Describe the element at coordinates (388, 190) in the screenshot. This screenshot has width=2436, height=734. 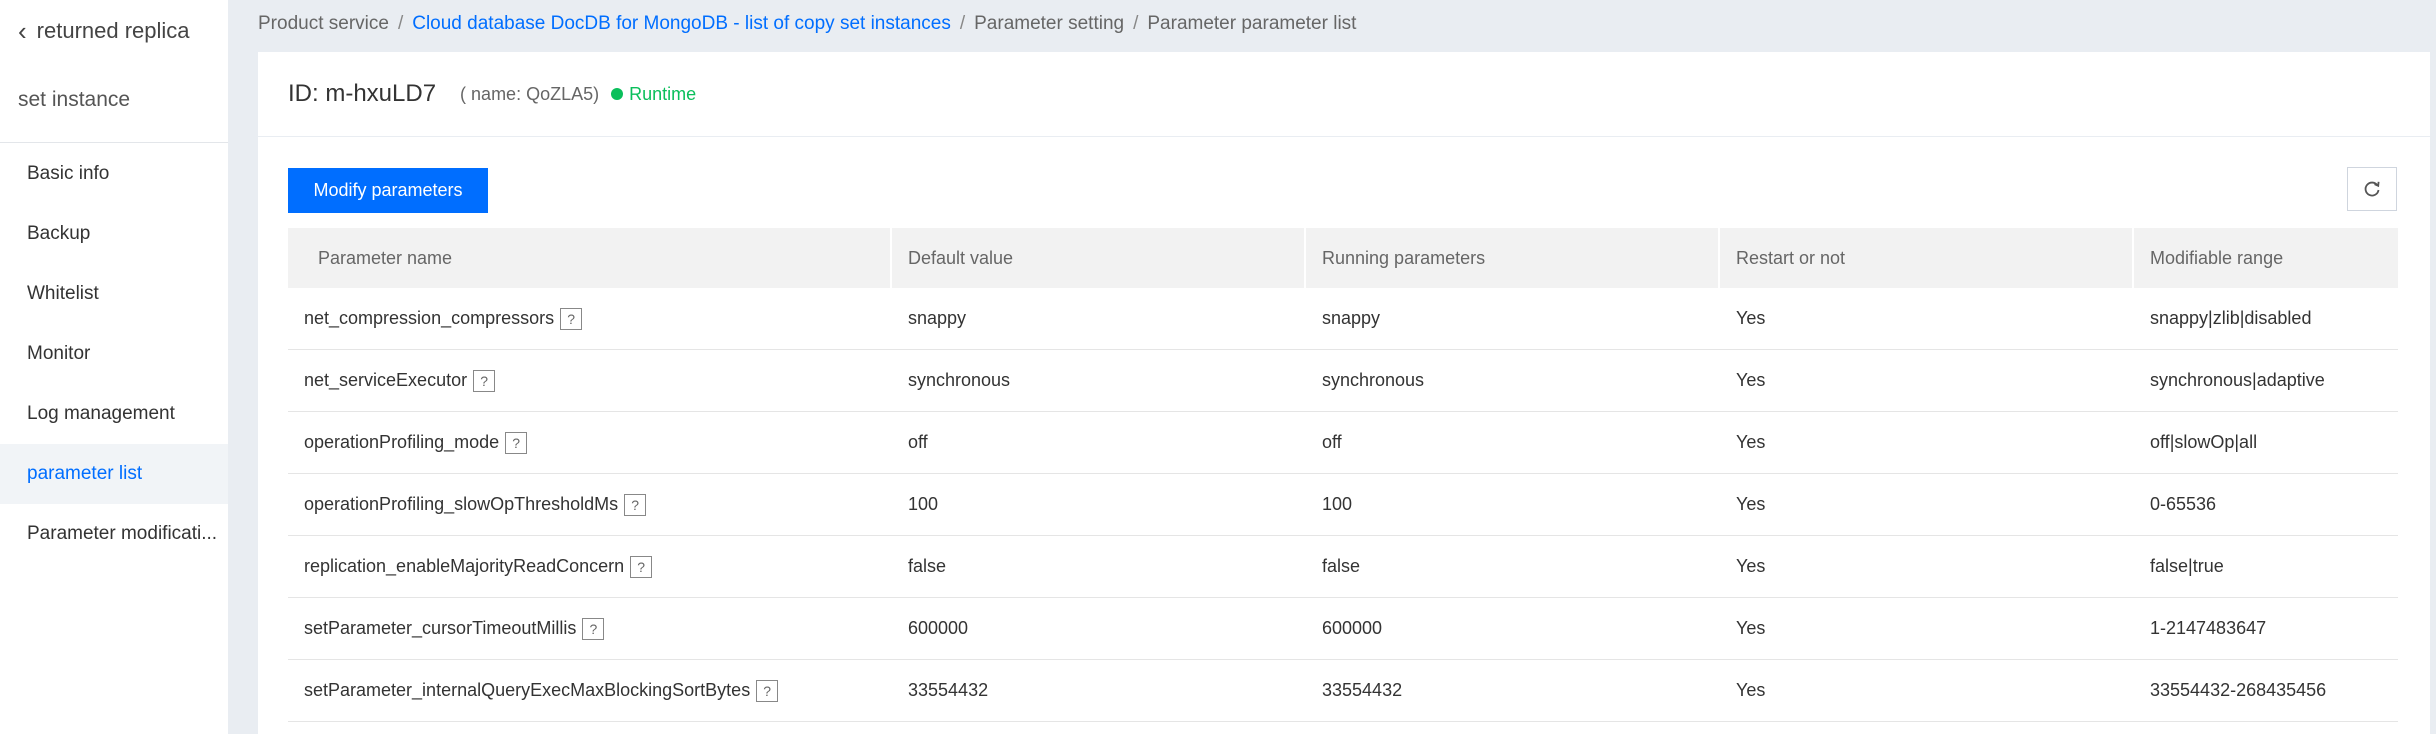
I see `modify-parameters-button: Modify parameters` at that location.